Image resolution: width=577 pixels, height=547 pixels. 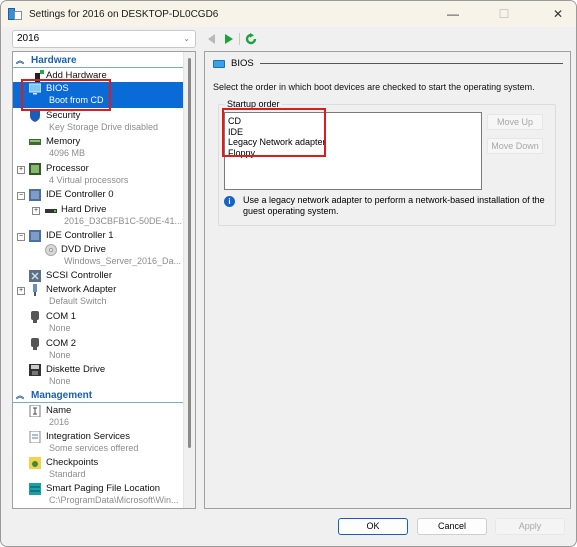 I want to click on monitor-icon, so click(x=219, y=63).